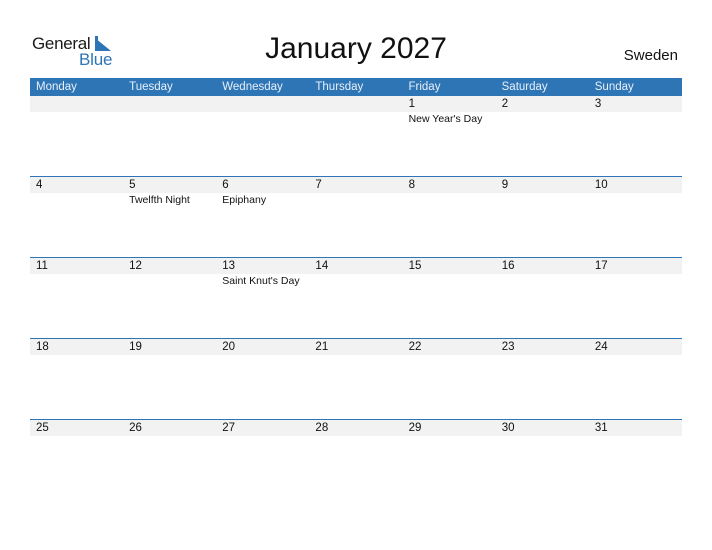  What do you see at coordinates (542, 460) in the screenshot?
I see `day-cell: 30` at bounding box center [542, 460].